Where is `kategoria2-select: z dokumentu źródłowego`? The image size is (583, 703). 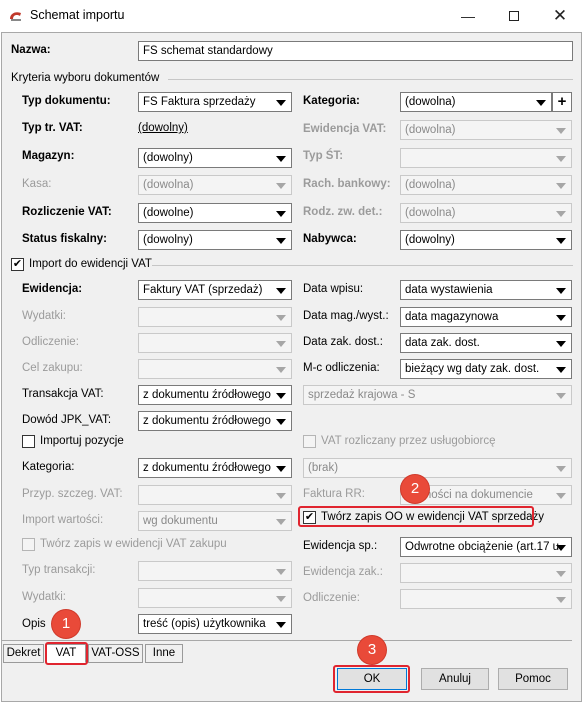 kategoria2-select: z dokumentu źródłowego is located at coordinates (215, 468).